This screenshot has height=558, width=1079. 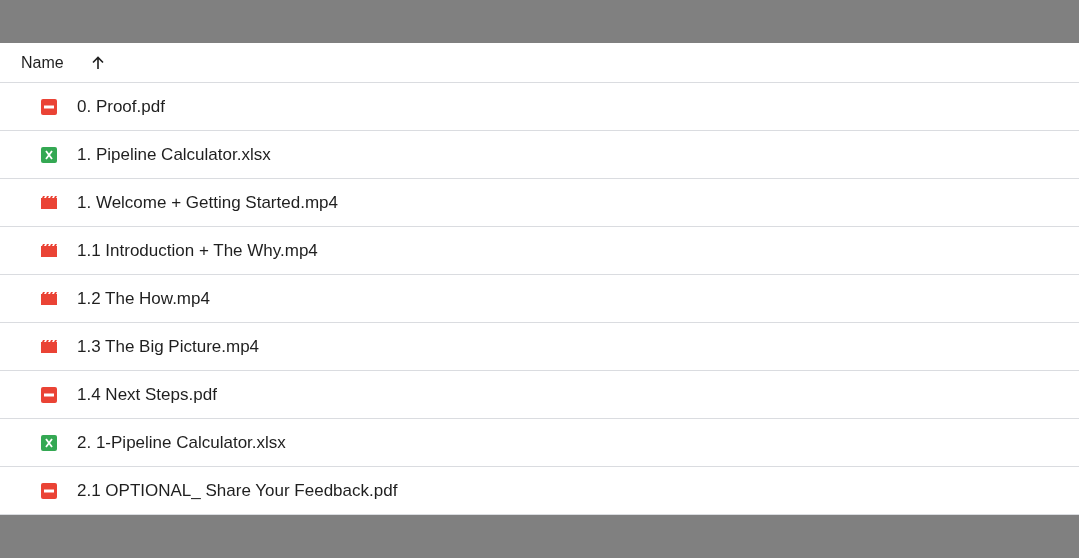 I want to click on column-header: Name, so click(x=42, y=62).